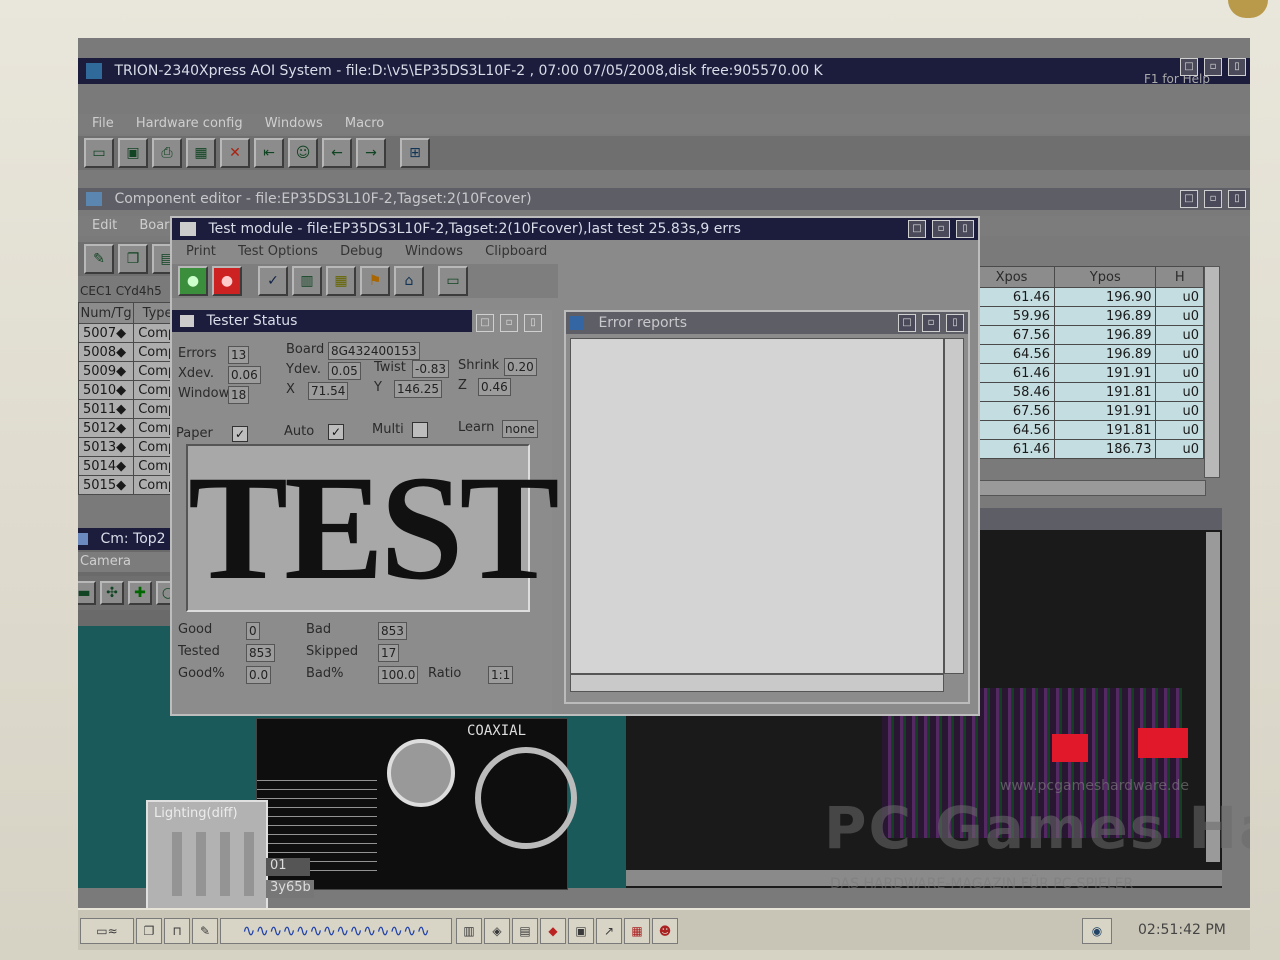  I want to click on menu-hardware-config: Hardware config, so click(189, 123).